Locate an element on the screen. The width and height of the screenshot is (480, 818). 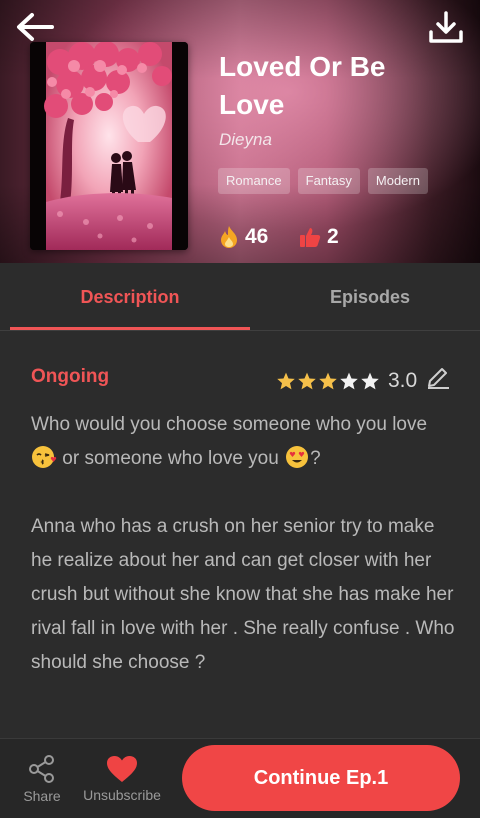
bottom-action-bar: Share Unsubscribe Continue Ep.1 is located at coordinates (240, 778).